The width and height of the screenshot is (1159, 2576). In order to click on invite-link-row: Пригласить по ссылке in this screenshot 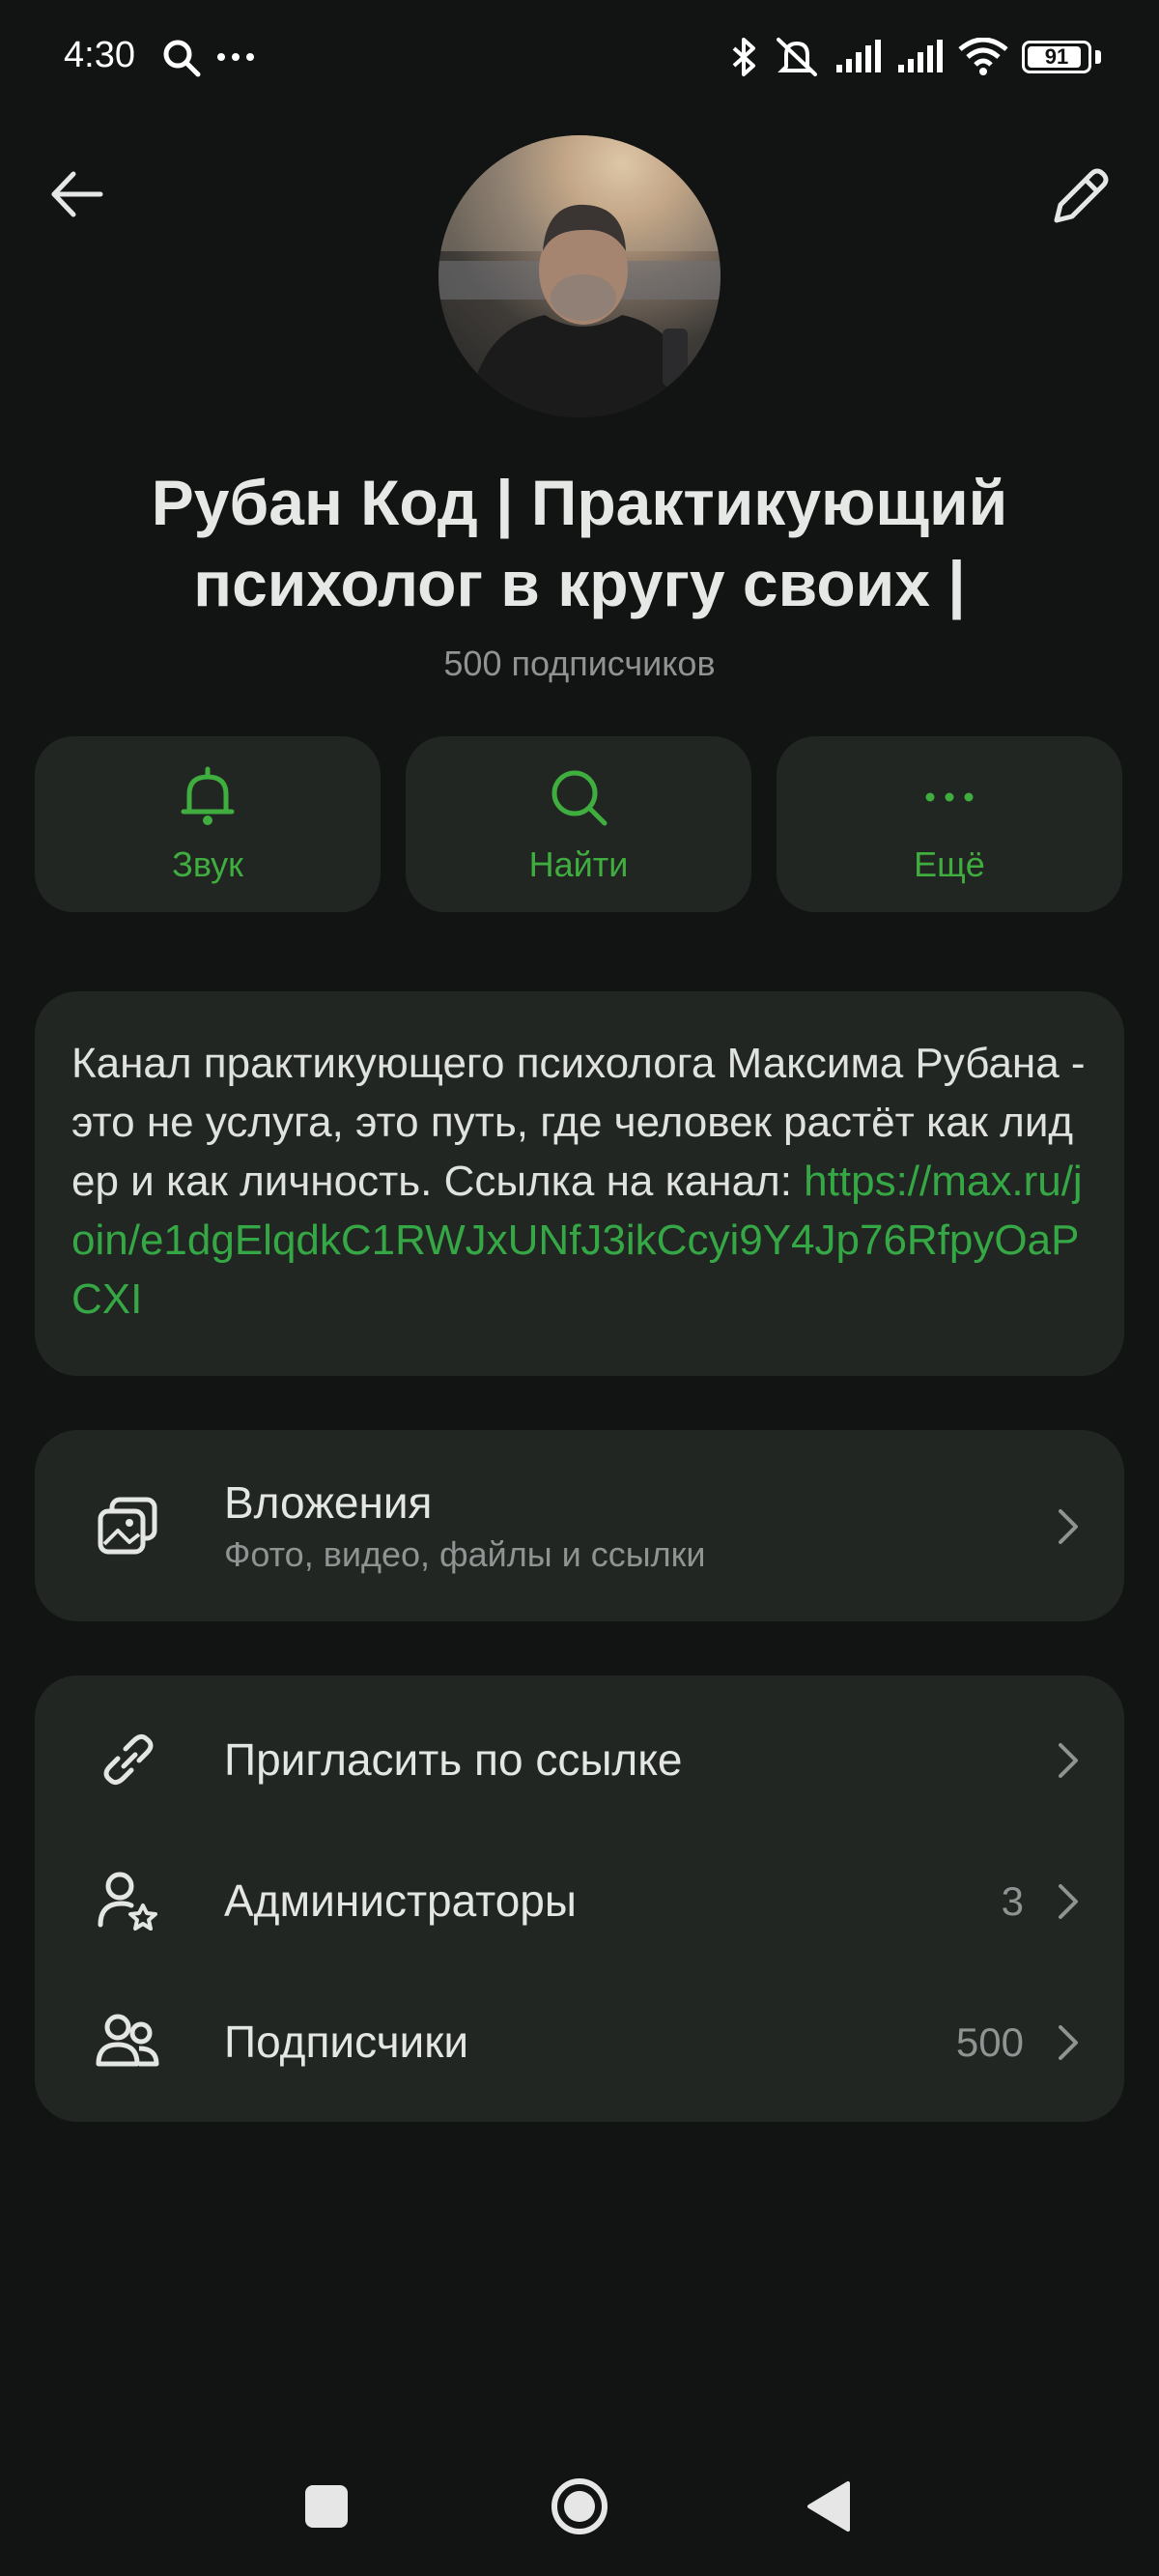, I will do `click(579, 1760)`.